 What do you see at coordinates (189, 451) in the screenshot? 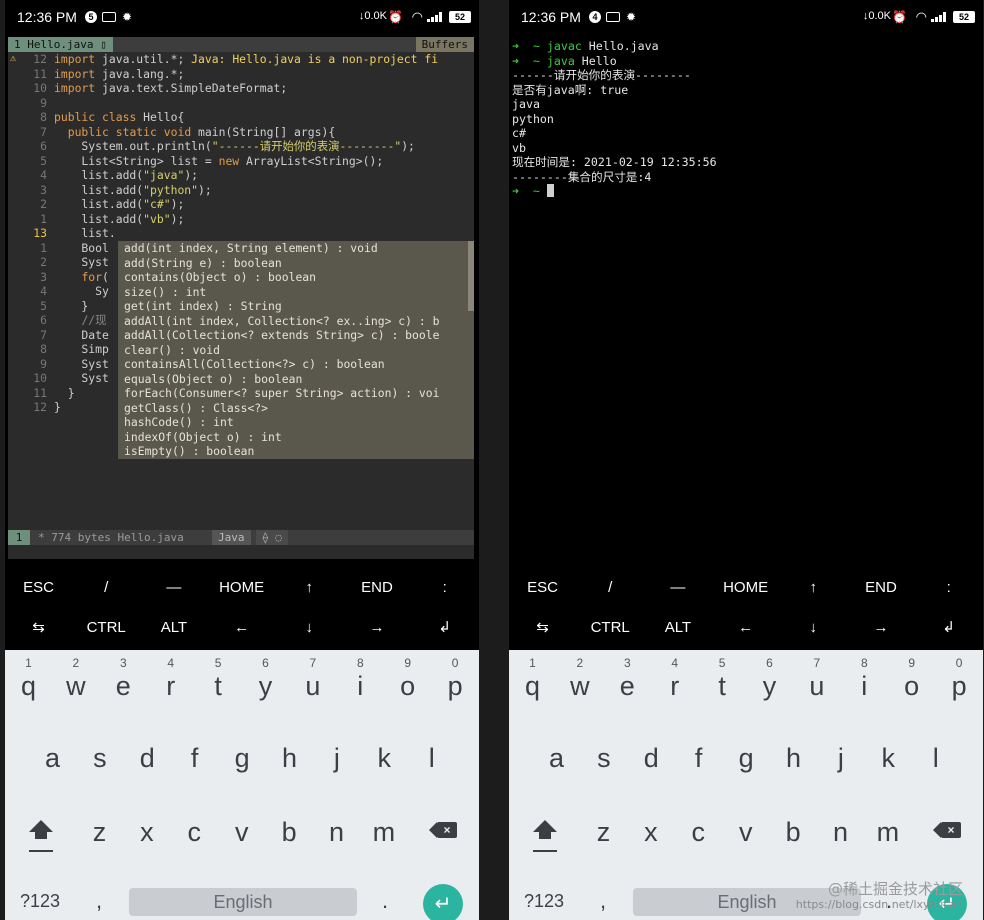
I see `completion-item: isEmpty() : boolean` at bounding box center [189, 451].